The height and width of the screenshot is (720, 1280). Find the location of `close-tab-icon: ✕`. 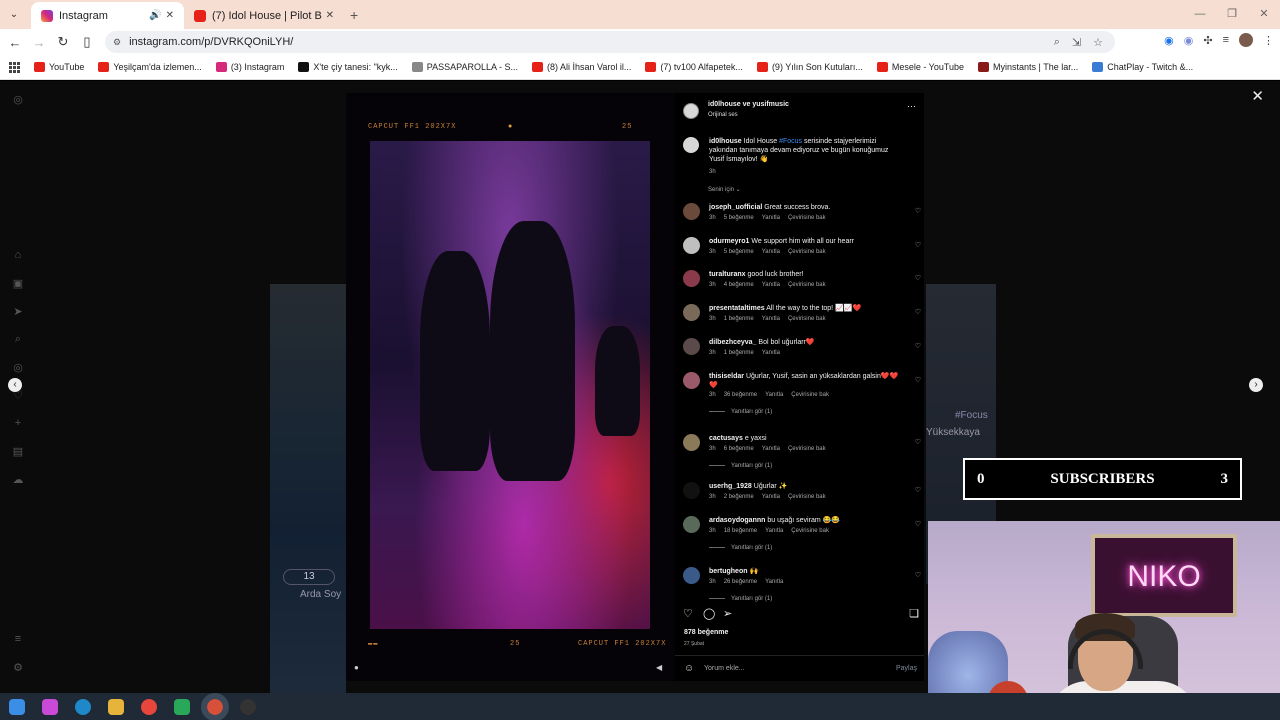

close-tab-icon: ✕ is located at coordinates (170, 15).